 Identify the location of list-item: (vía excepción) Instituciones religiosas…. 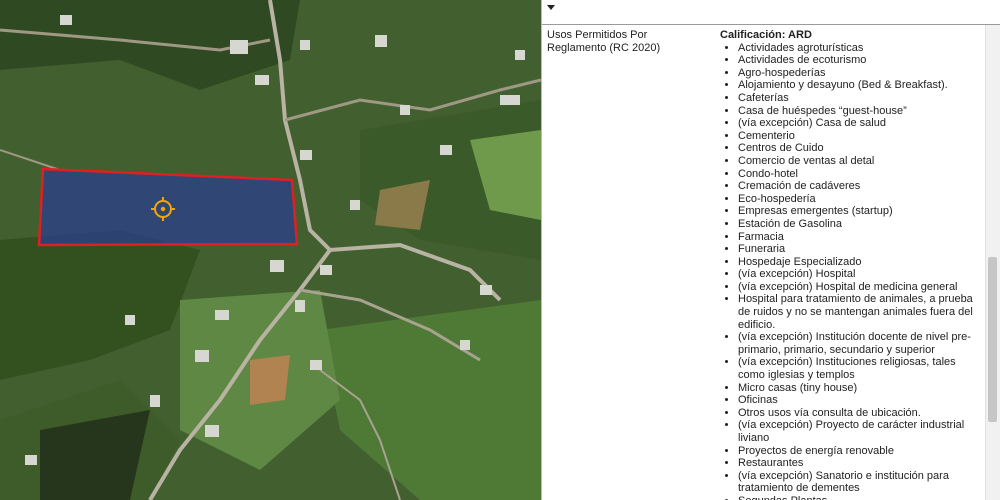
(859, 368).